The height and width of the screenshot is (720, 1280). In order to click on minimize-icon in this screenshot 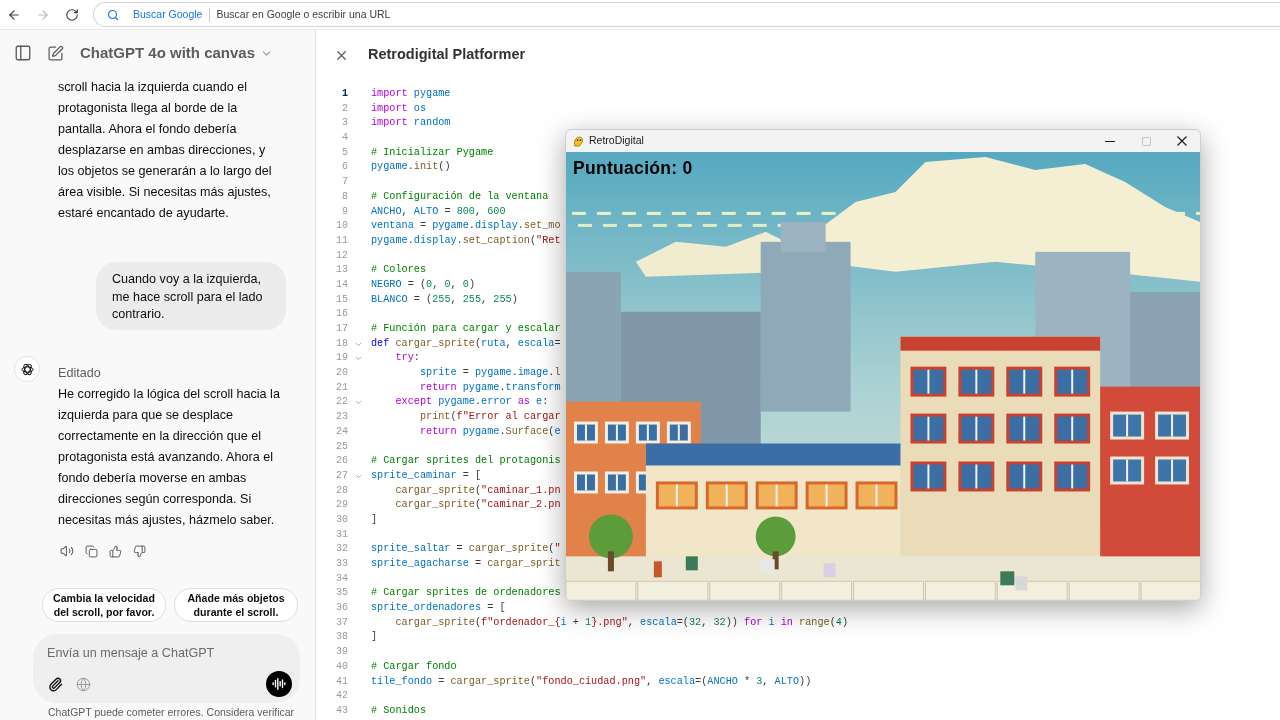, I will do `click(1110, 141)`.